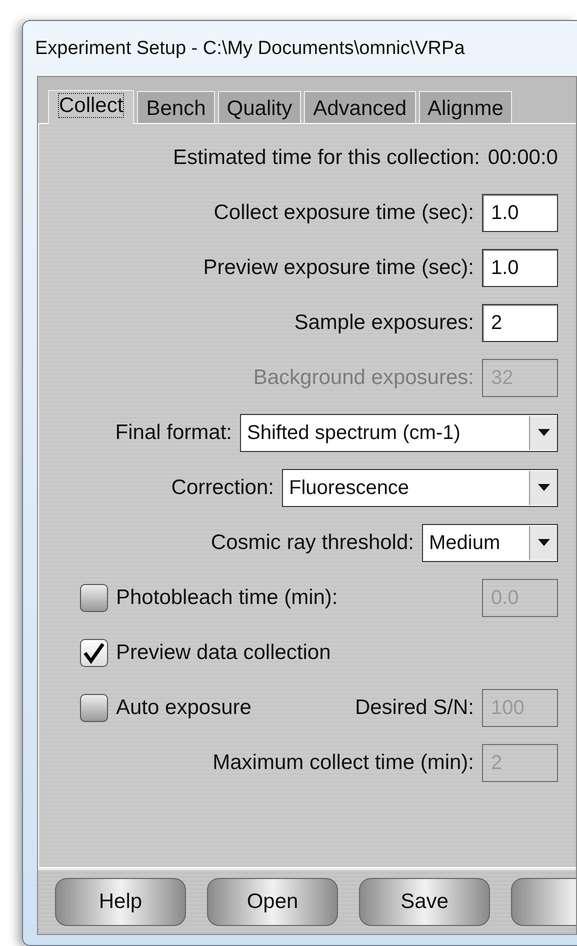 Image resolution: width=577 pixels, height=946 pixels. What do you see at coordinates (312, 543) in the screenshot?
I see `field-label: Cosmic ray threshold:` at bounding box center [312, 543].